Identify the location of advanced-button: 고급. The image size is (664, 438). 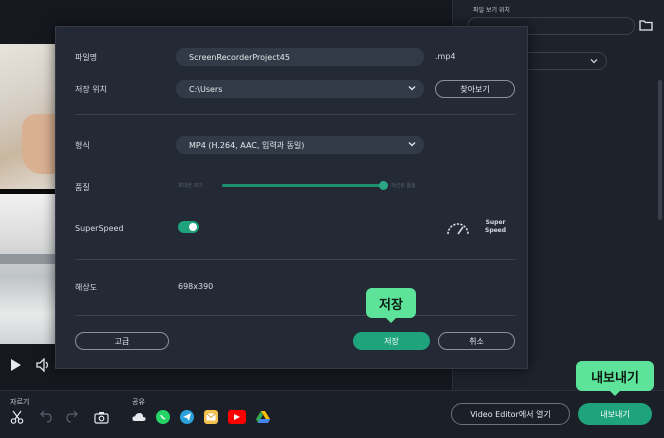
(122, 341).